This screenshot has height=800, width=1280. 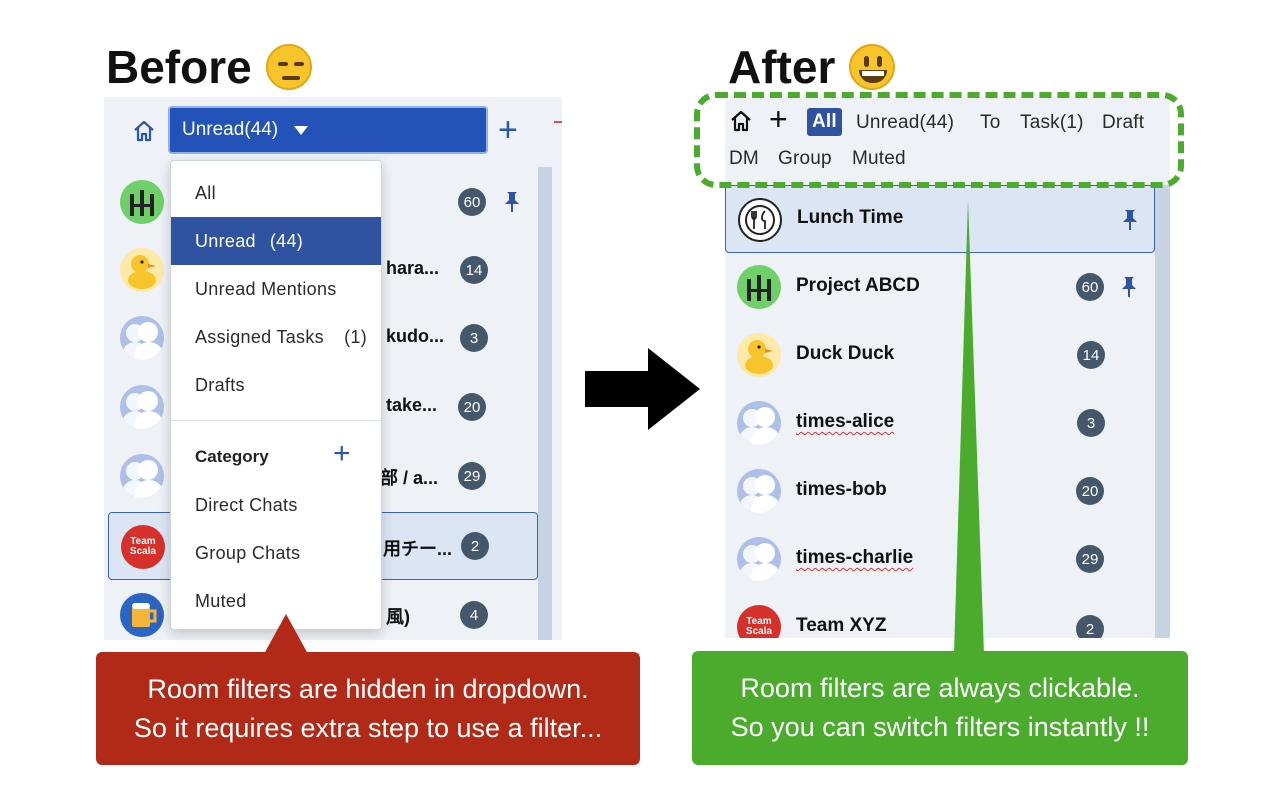 I want to click on filter-option-label: Drafts, so click(x=220, y=384).